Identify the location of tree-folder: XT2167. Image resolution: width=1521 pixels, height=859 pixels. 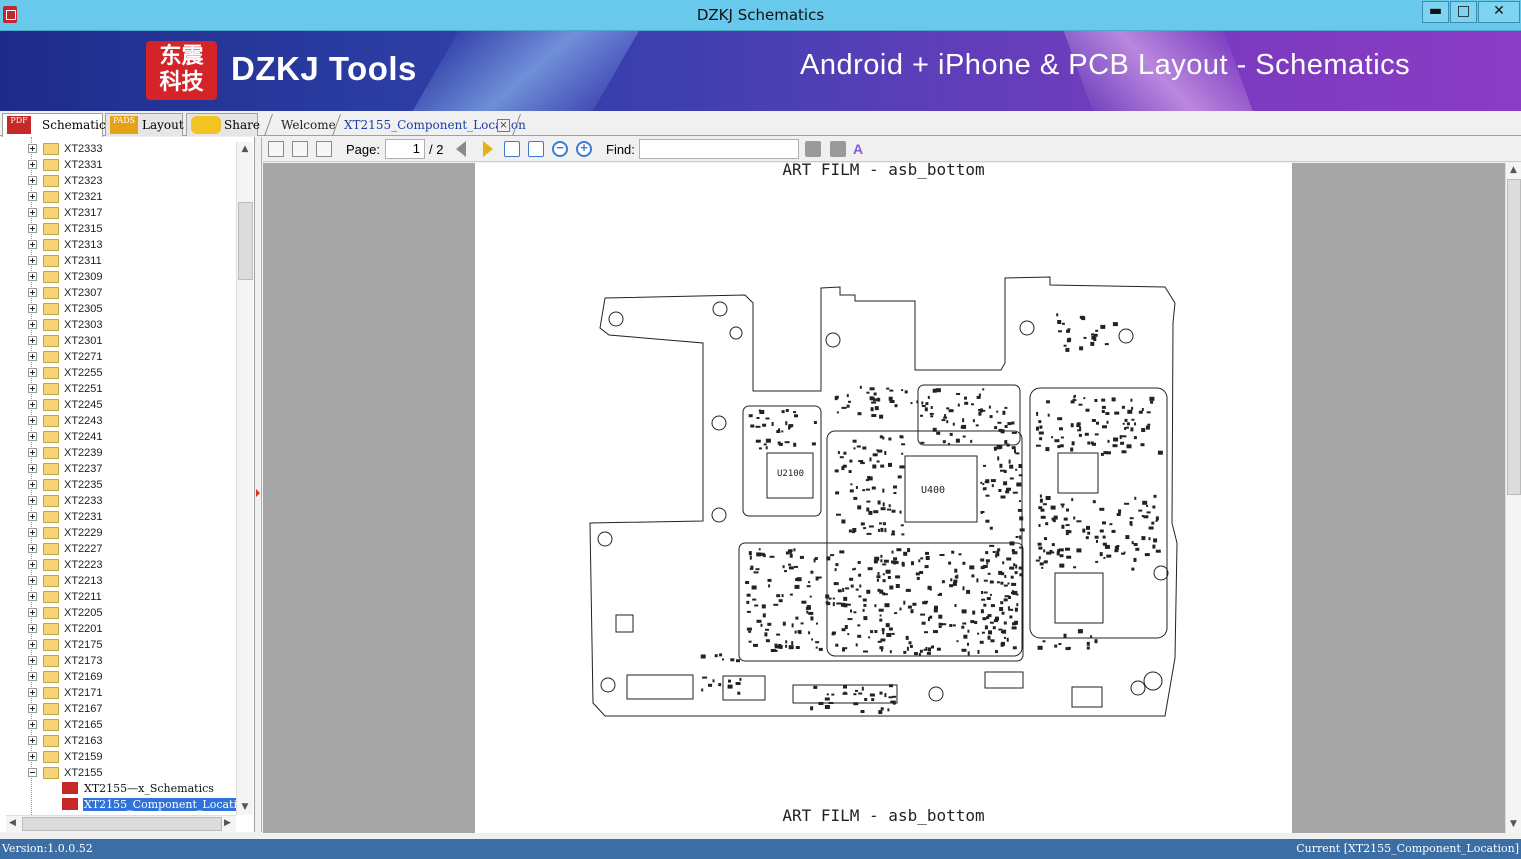
(131, 709).